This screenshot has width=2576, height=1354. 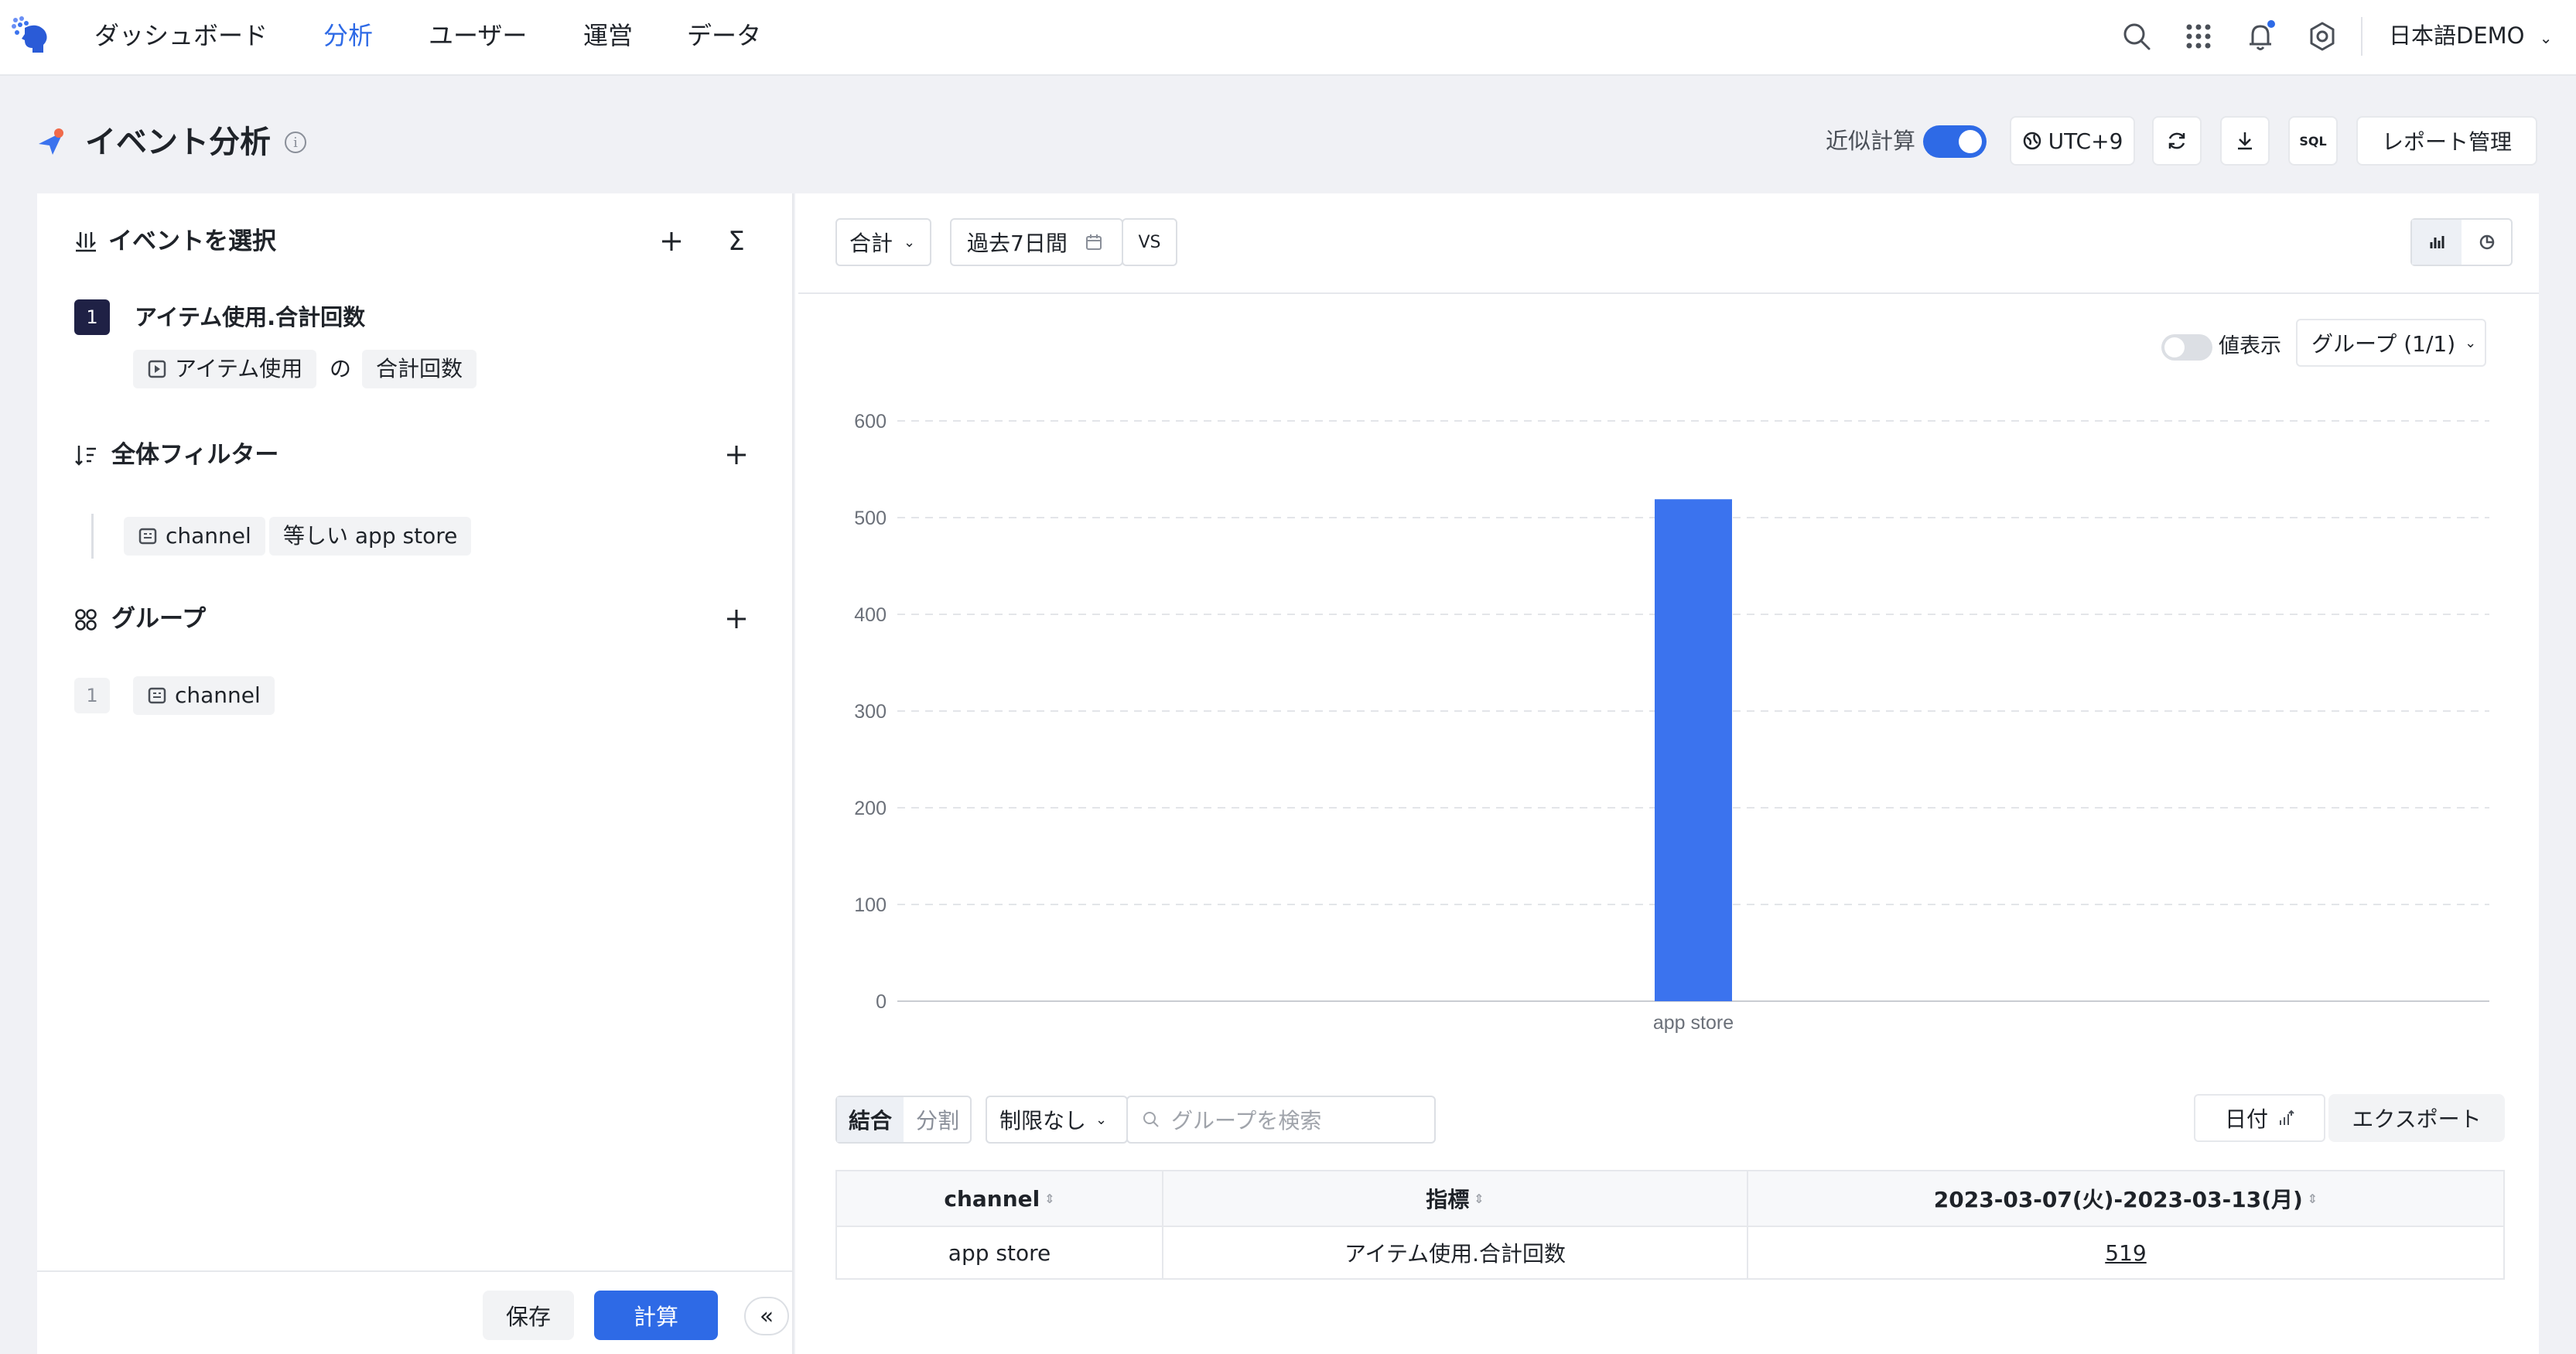 I want to click on aggregate-select: 合計 ⌄, so click(x=883, y=242).